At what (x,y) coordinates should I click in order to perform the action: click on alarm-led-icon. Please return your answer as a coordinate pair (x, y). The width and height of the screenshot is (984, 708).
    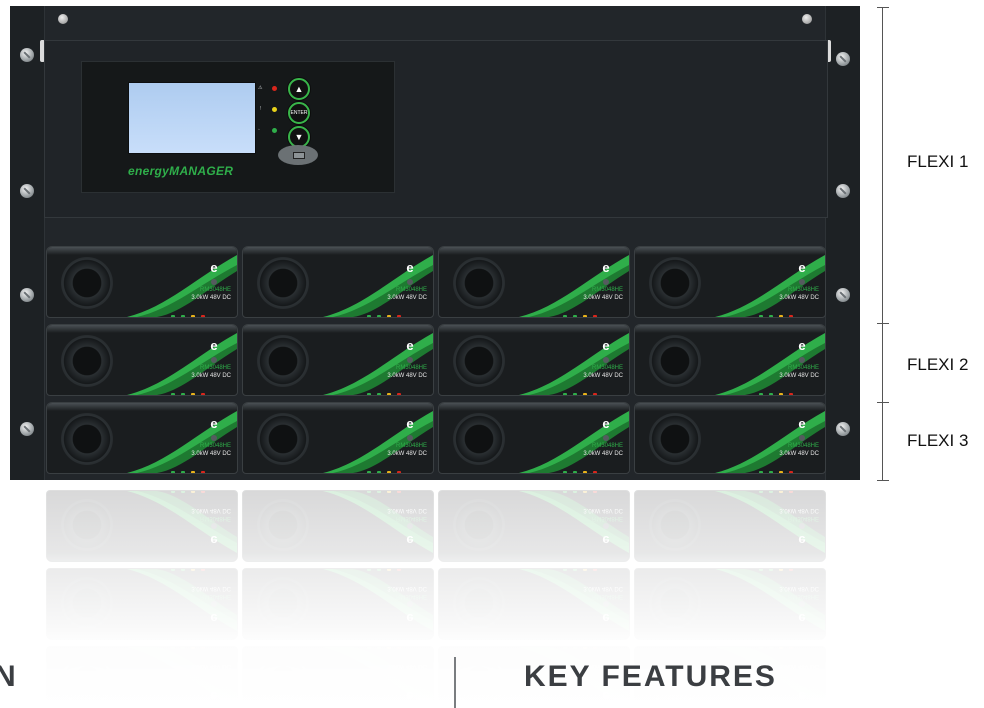
    Looking at the image, I should click on (274, 88).